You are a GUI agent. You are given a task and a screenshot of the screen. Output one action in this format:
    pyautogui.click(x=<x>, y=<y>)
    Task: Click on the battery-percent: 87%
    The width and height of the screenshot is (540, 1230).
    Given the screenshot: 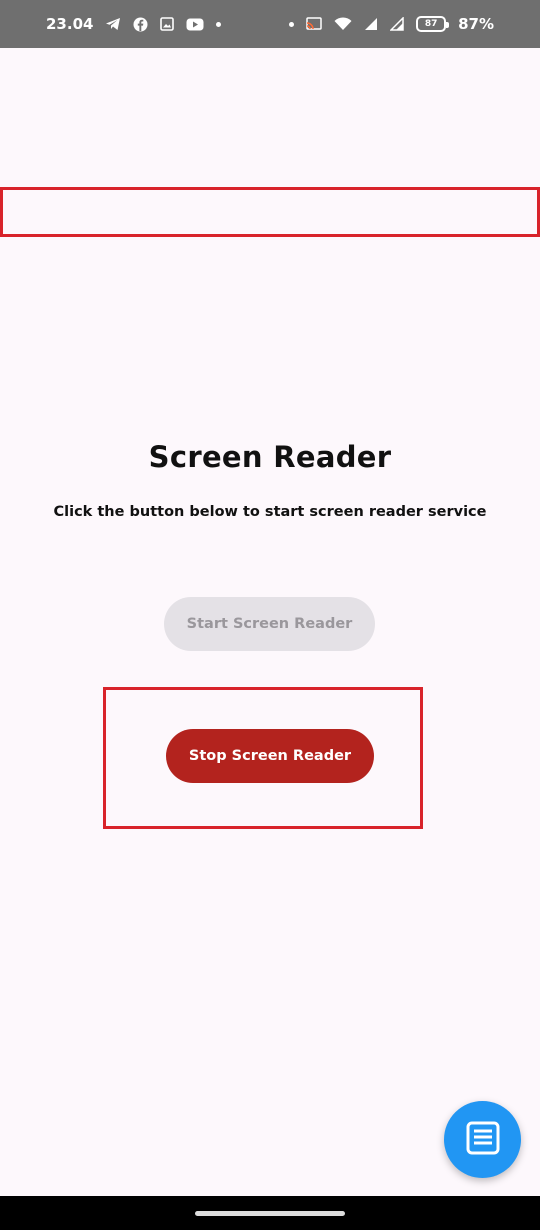 What is the action you would take?
    pyautogui.click(x=476, y=24)
    